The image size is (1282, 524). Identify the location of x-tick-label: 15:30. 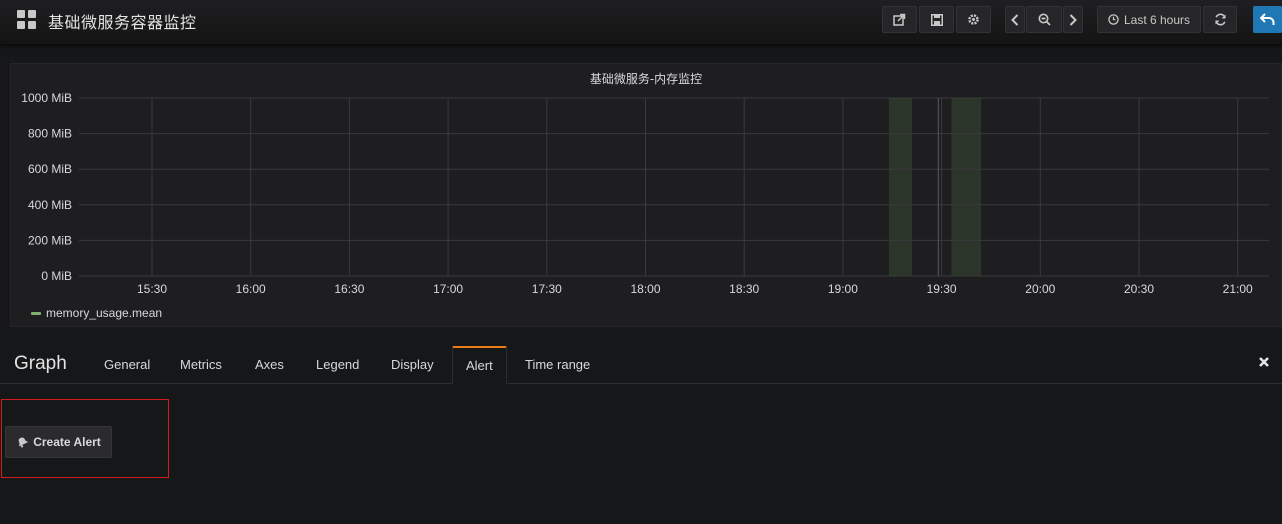
(152, 289).